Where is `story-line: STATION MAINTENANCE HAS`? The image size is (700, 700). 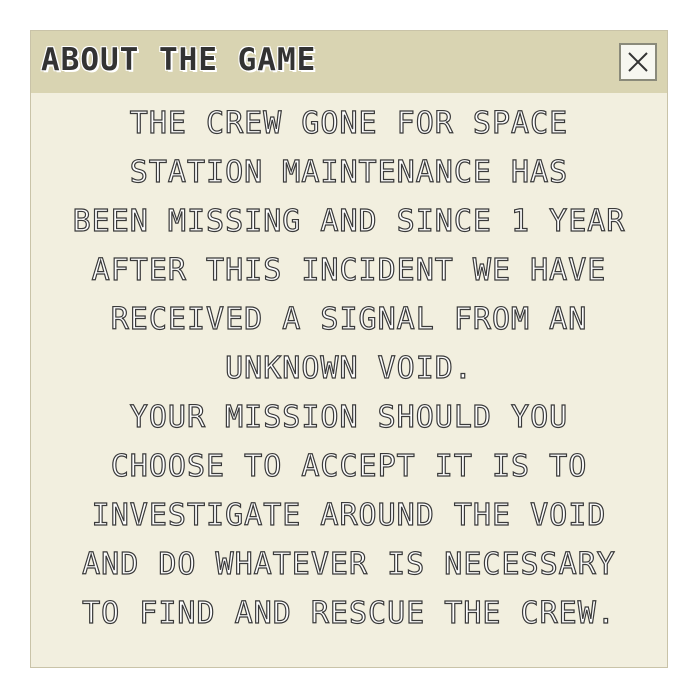 story-line: STATION MAINTENANCE HAS is located at coordinates (349, 172).